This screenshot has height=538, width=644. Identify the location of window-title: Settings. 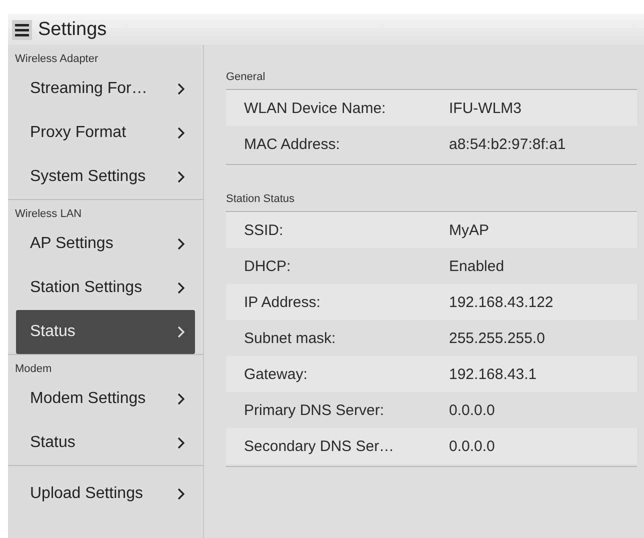
(72, 29).